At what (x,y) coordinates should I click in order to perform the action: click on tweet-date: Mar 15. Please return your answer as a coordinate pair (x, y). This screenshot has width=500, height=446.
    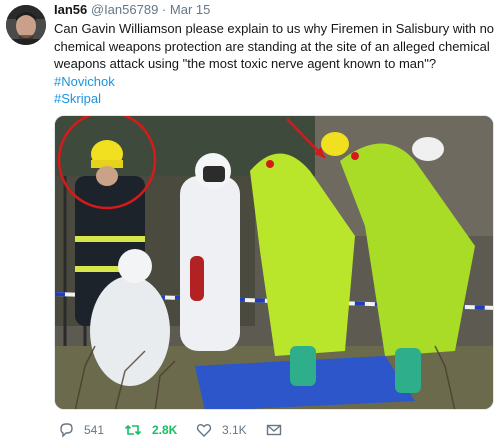
    Looking at the image, I should click on (190, 9).